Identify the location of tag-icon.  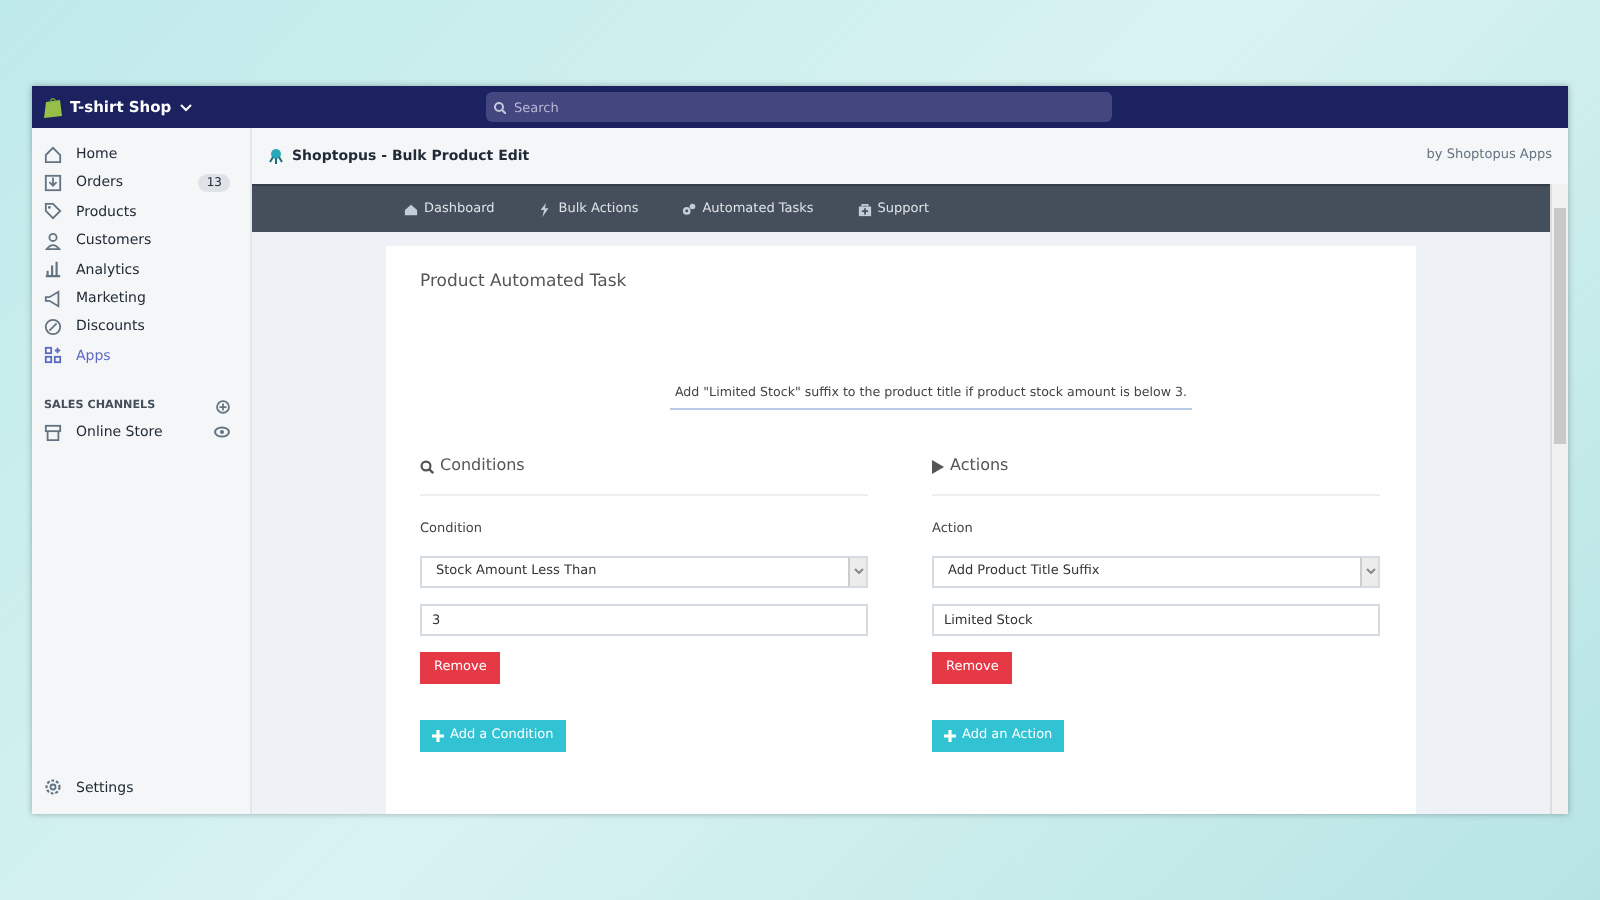
(53, 211).